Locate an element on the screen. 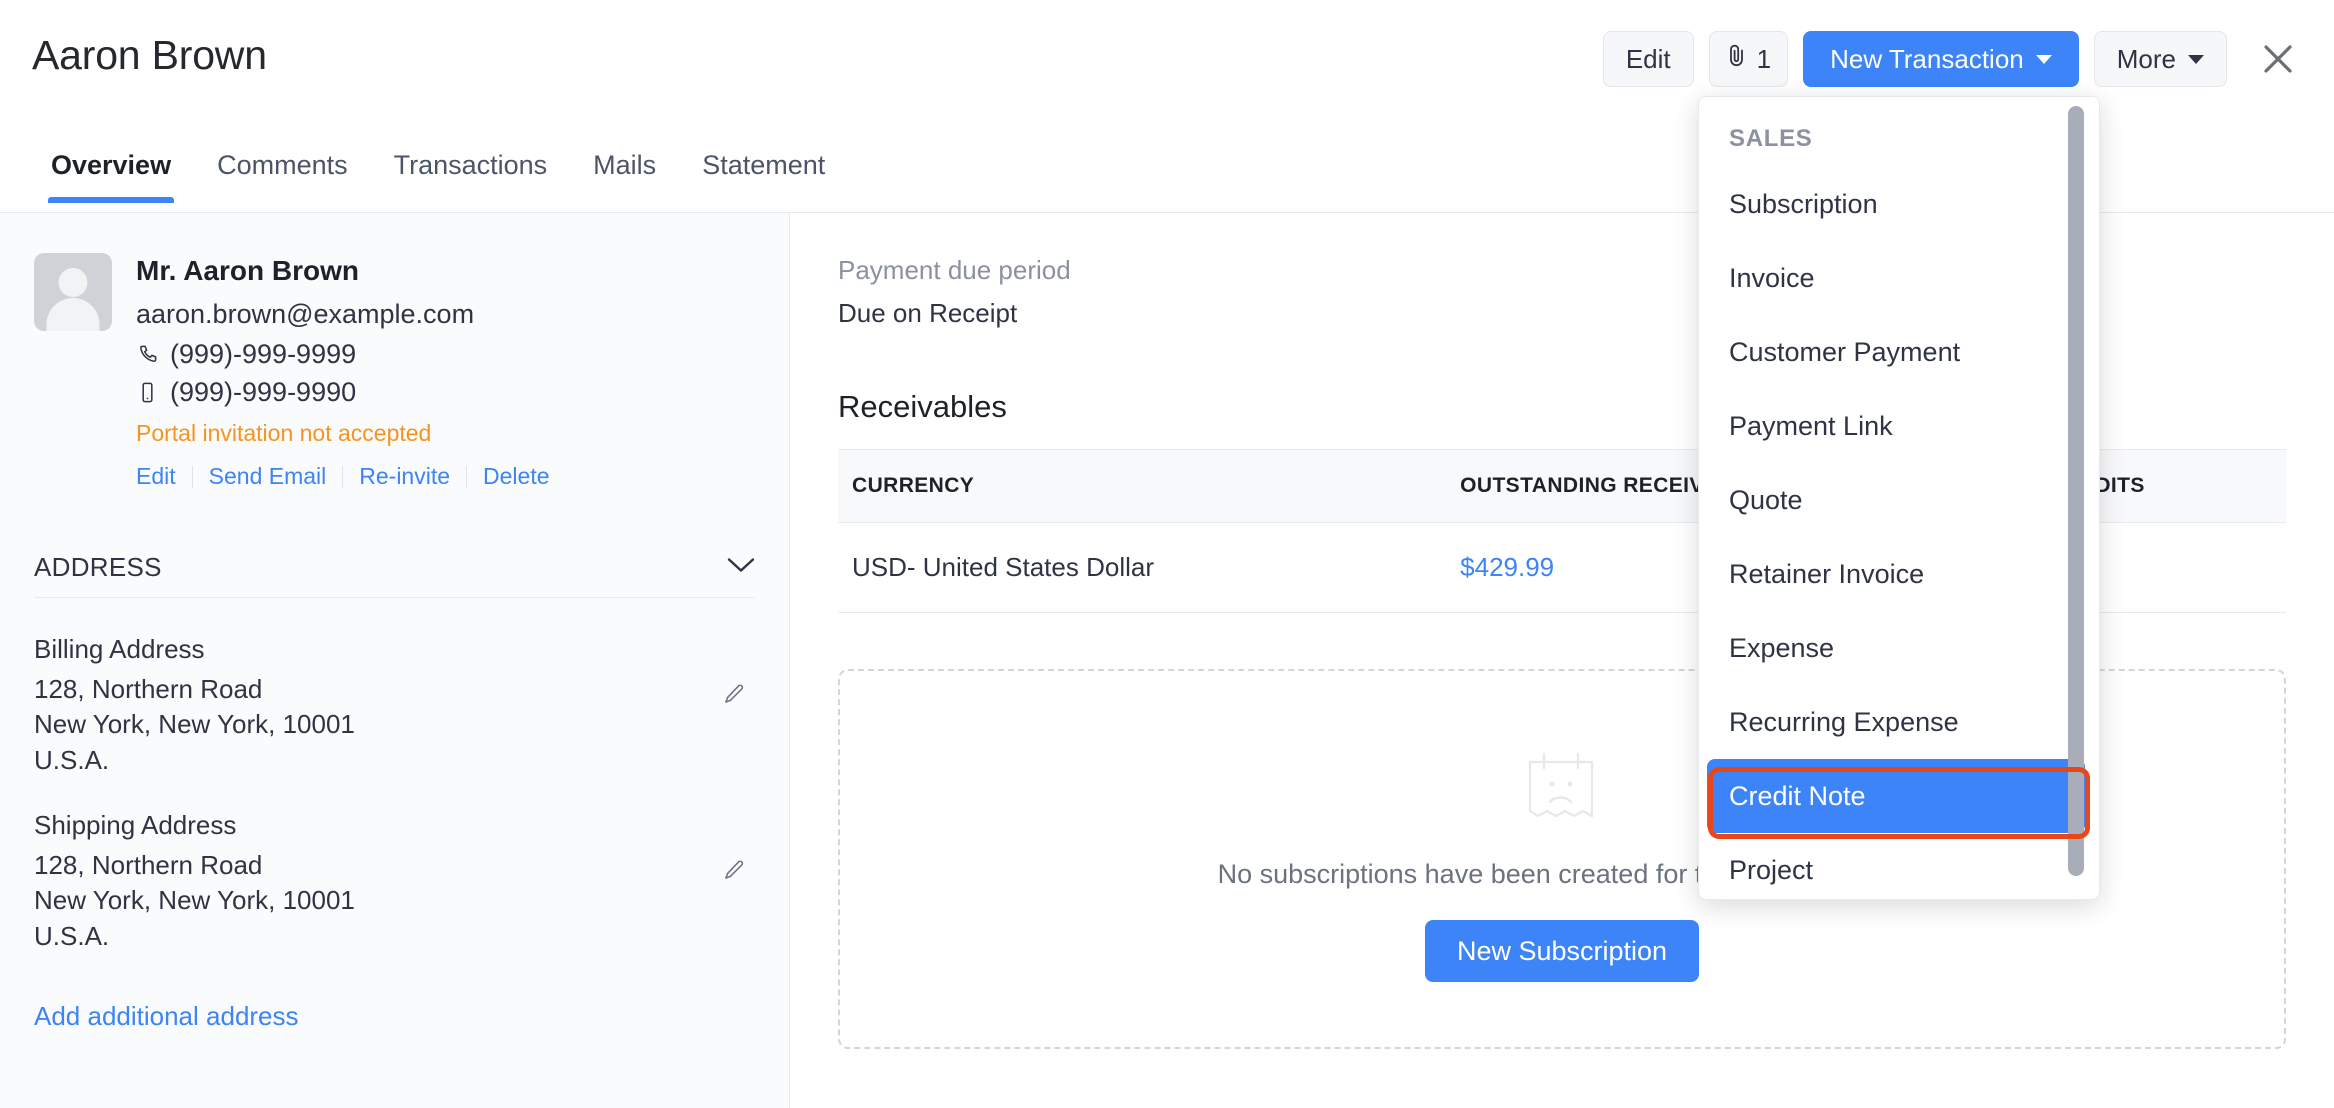  billing-address-edit-button is located at coordinates (734, 697).